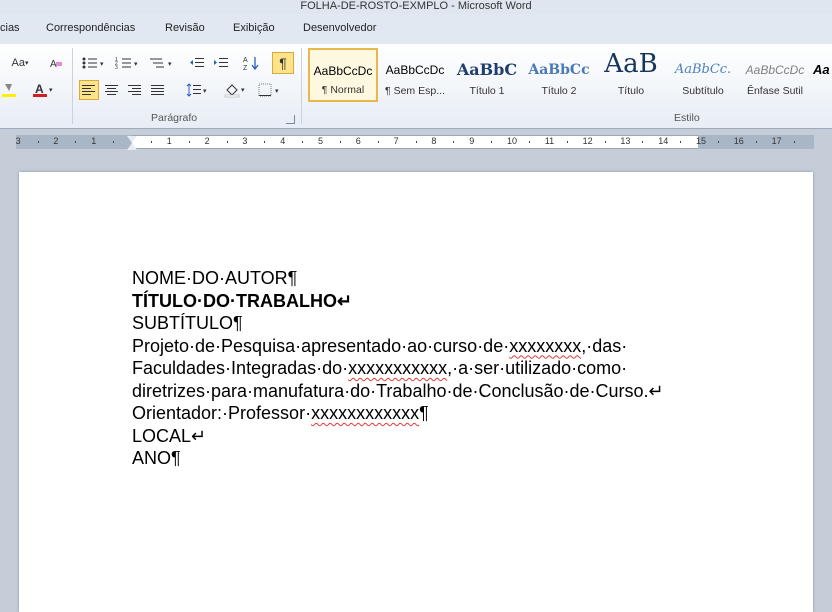 The width and height of the screenshot is (832, 612). I want to click on clear-formatting-button: A, so click(56, 63).